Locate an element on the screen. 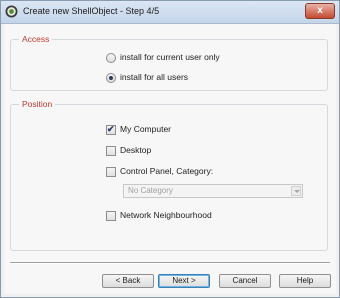 This screenshot has width=340, height=298. radio-current-user-circle is located at coordinates (111, 58).